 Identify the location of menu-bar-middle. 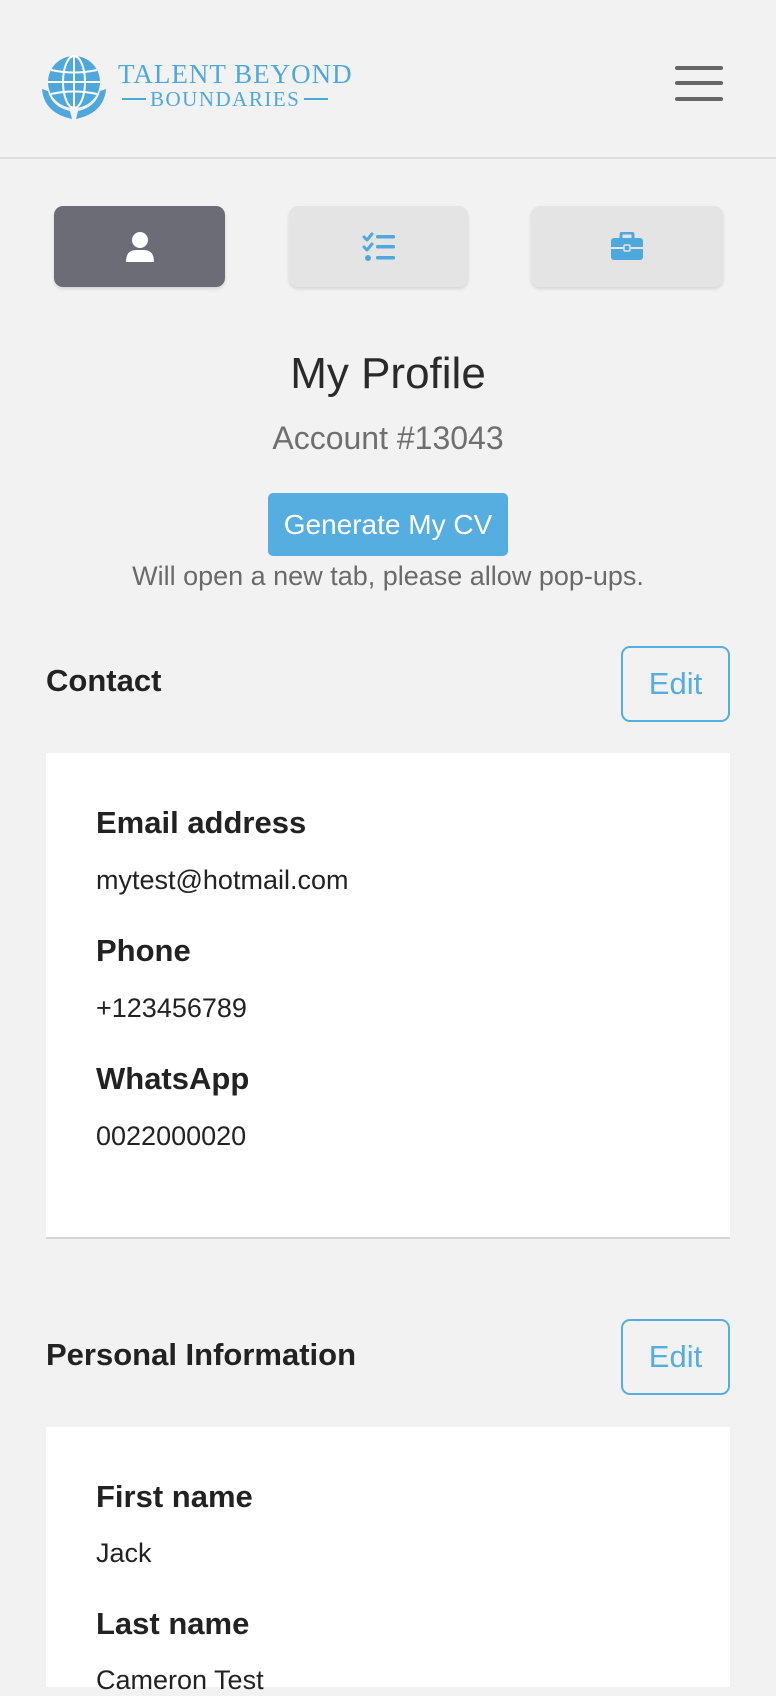
(699, 83).